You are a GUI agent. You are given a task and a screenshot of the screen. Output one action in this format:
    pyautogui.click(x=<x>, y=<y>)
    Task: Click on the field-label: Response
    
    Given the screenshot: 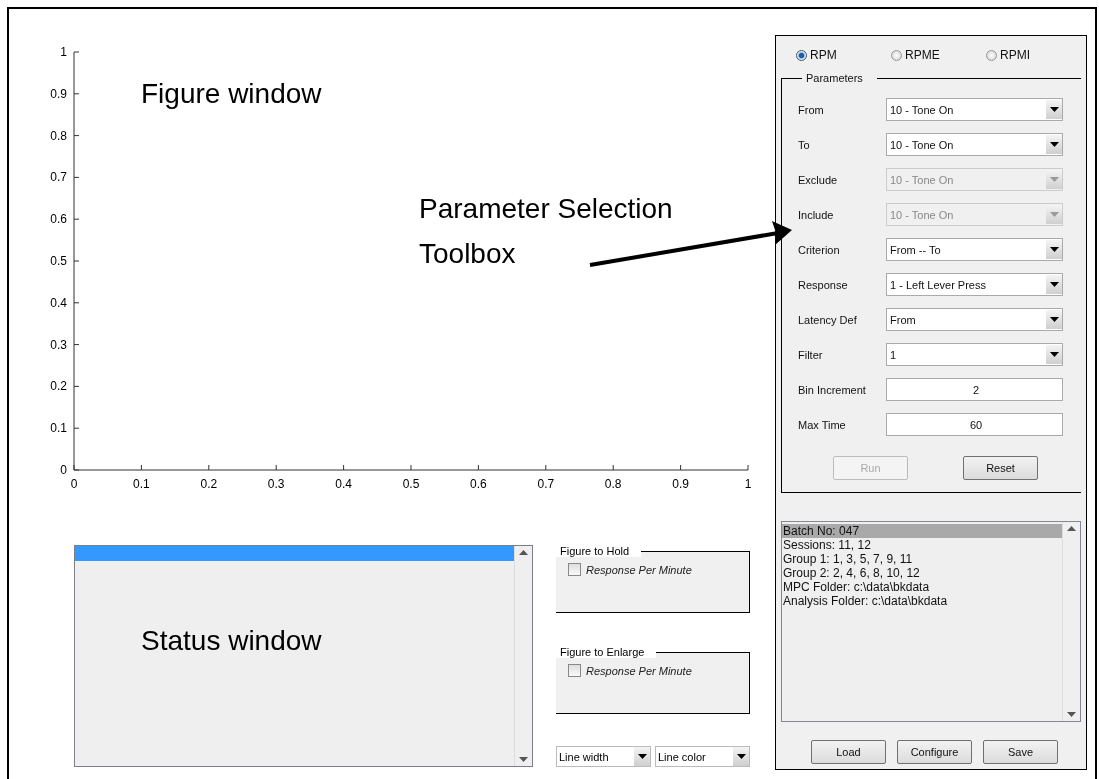 What is the action you would take?
    pyautogui.click(x=823, y=284)
    